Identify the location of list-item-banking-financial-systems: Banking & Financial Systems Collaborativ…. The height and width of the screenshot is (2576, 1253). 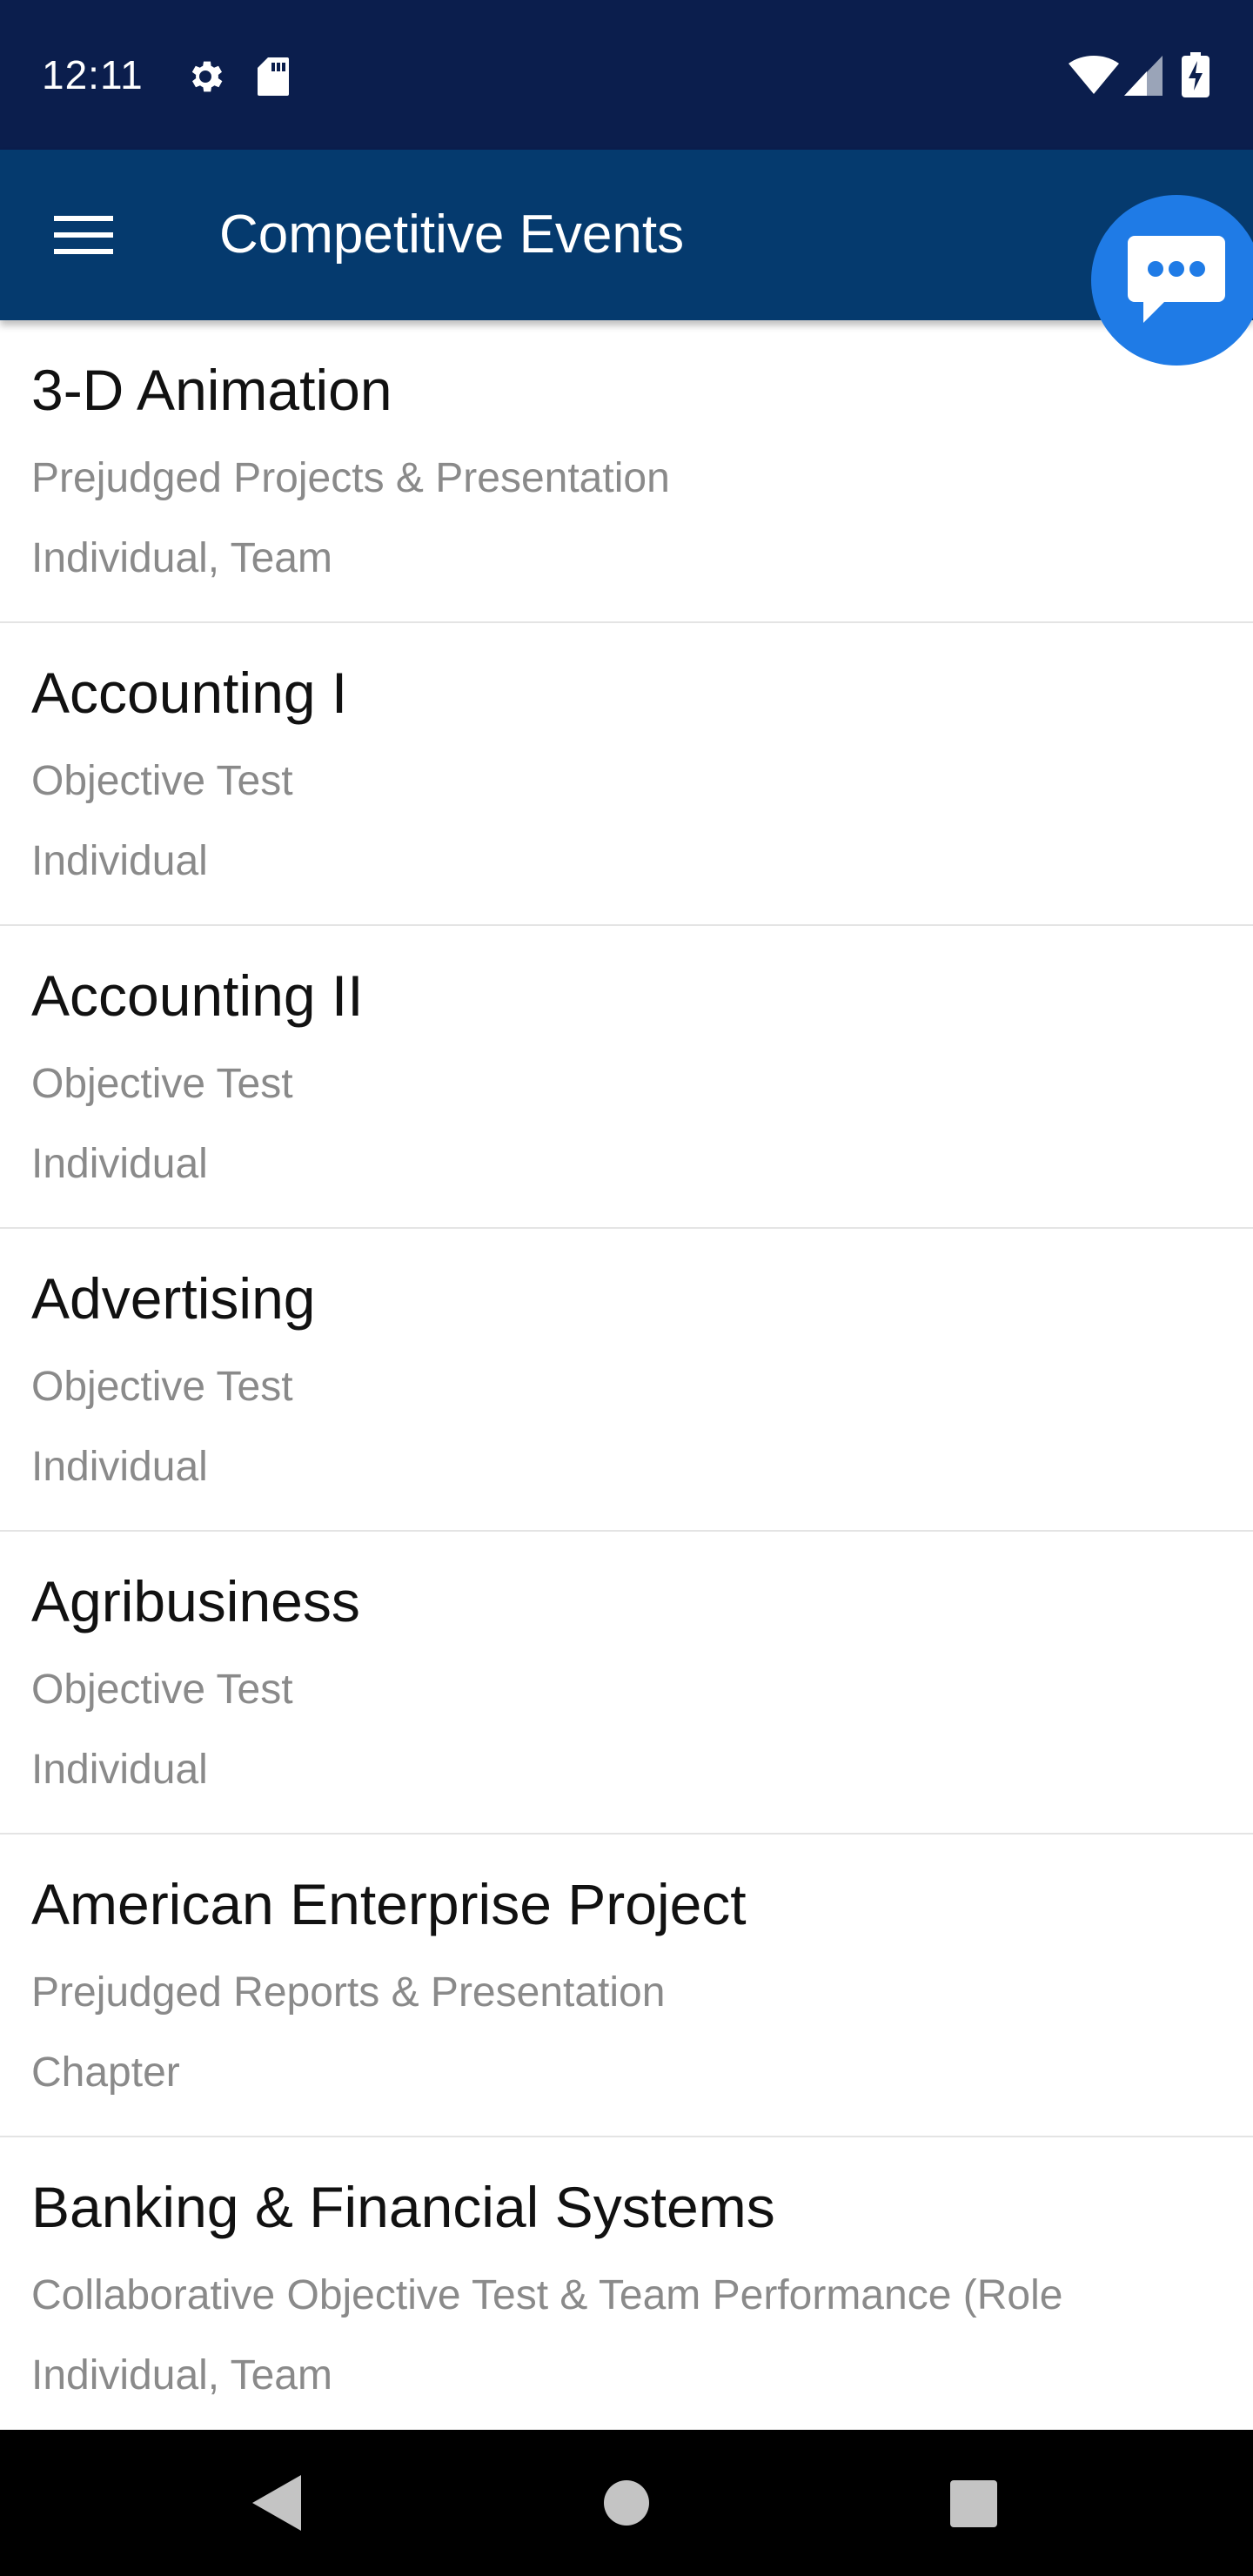
(626, 2288).